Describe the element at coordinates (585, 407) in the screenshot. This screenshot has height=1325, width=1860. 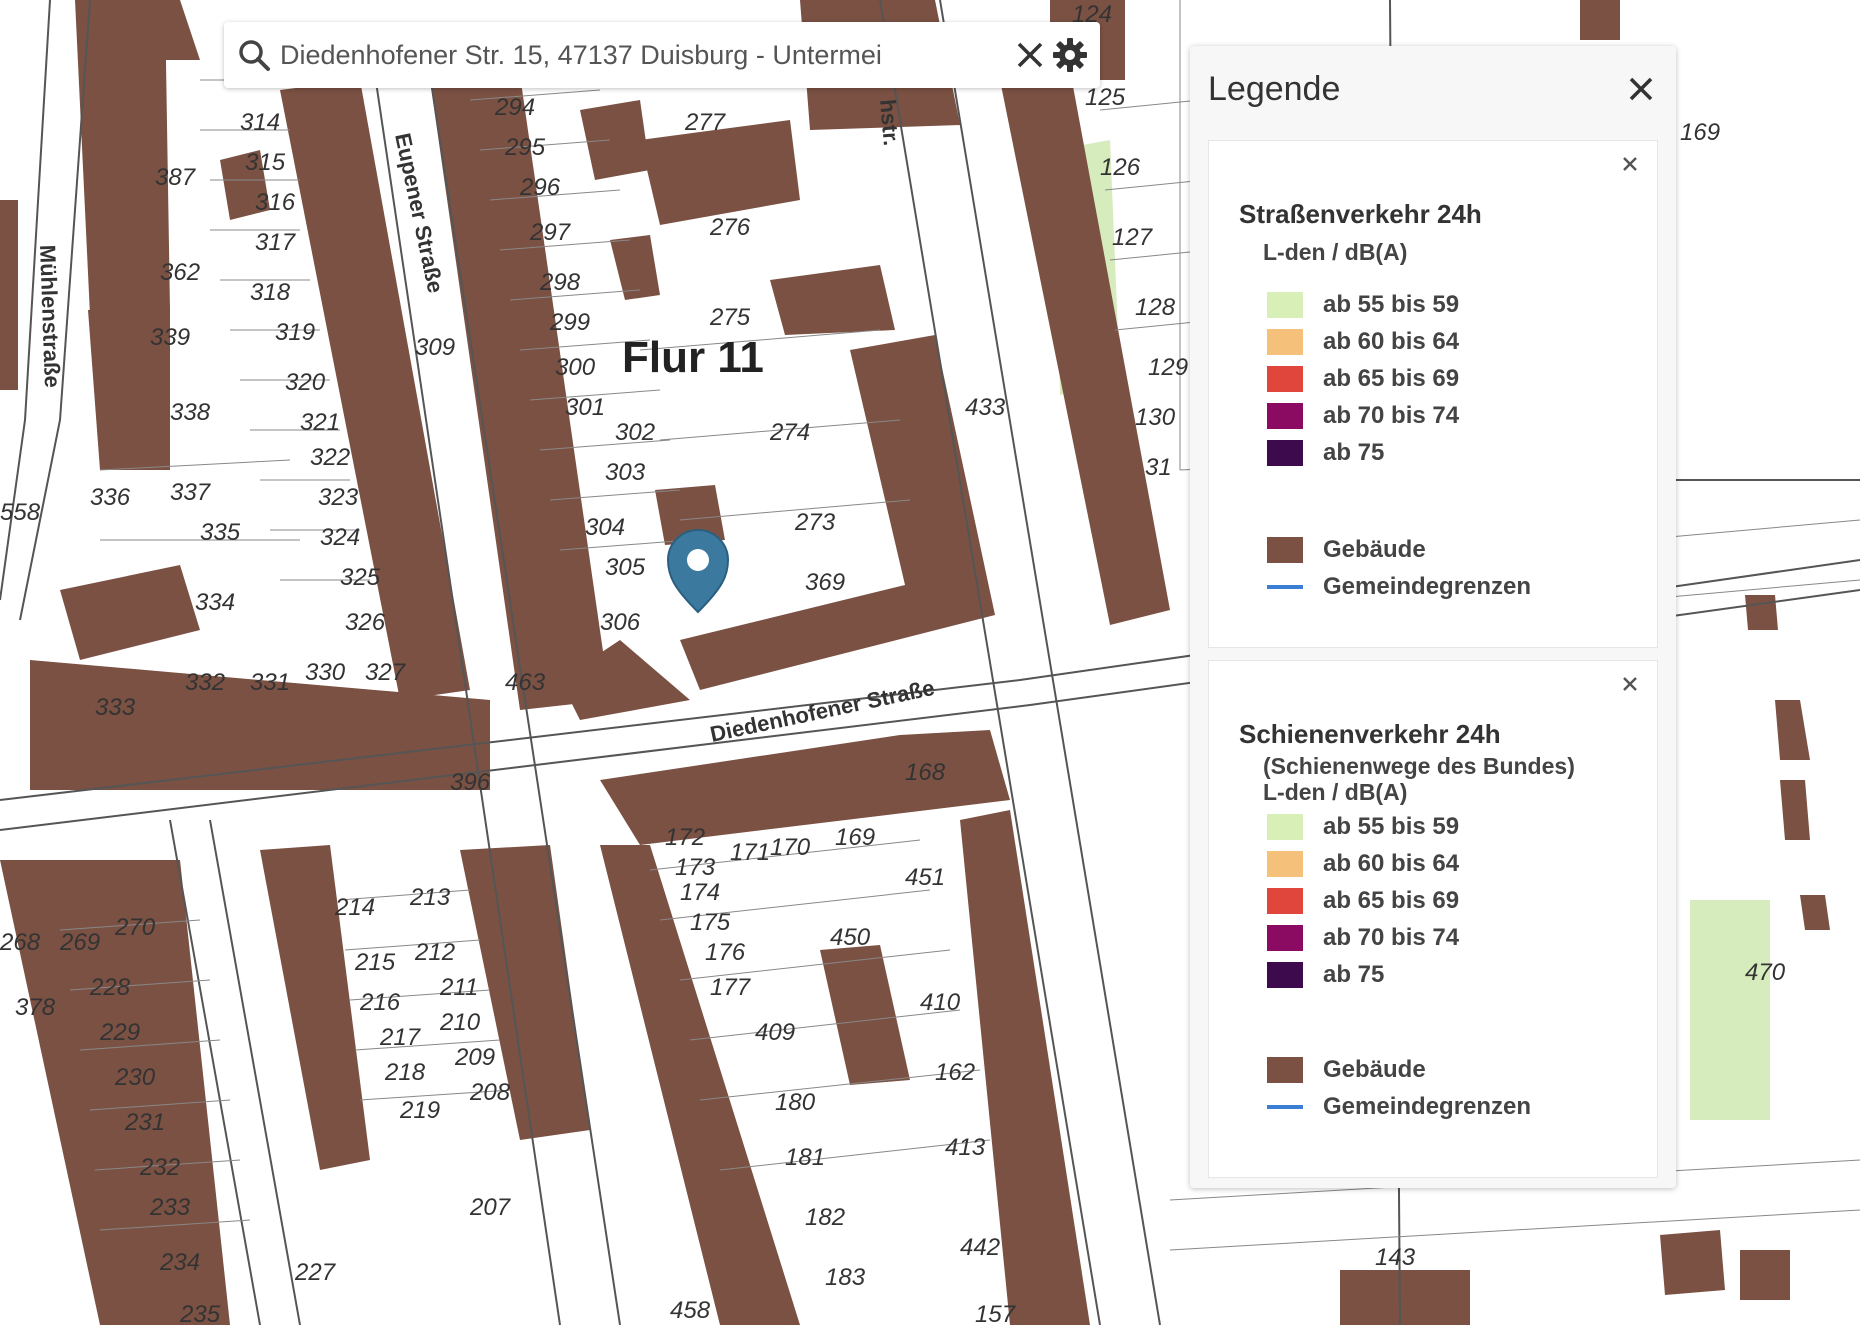
I see `parcel-number: 301` at that location.